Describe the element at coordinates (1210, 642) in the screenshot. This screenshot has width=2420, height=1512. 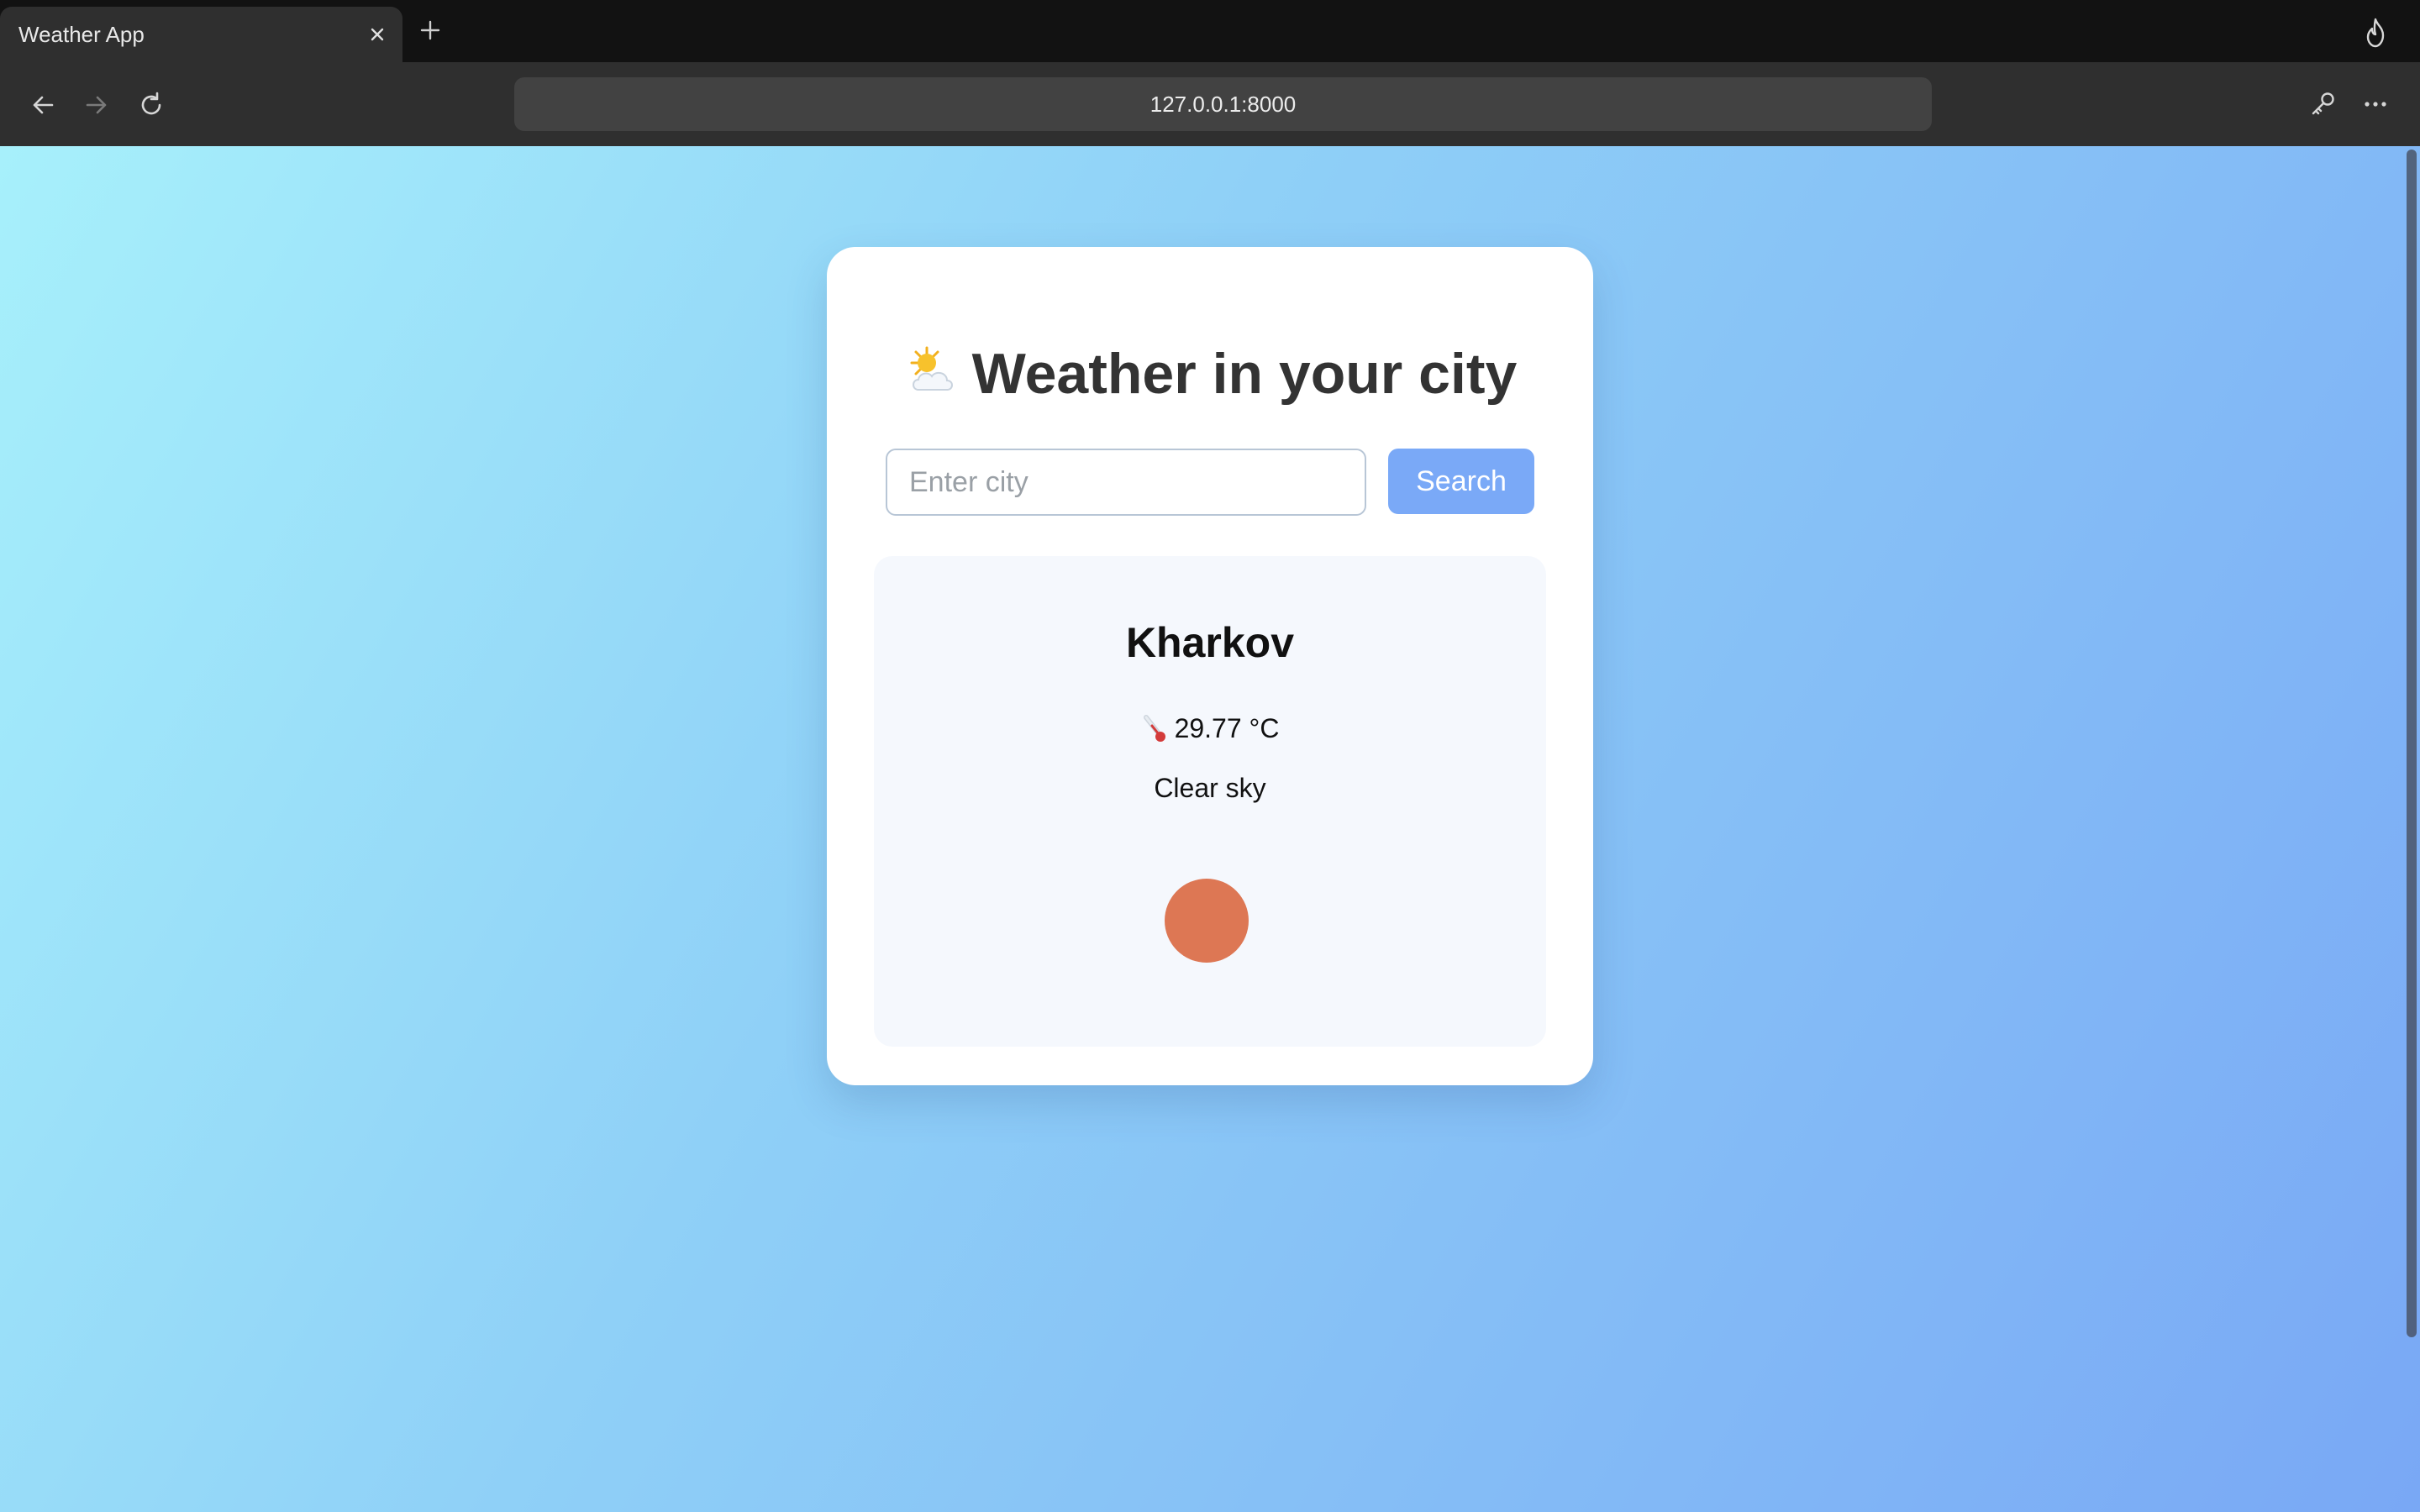
I see `city-name: Kharkov` at that location.